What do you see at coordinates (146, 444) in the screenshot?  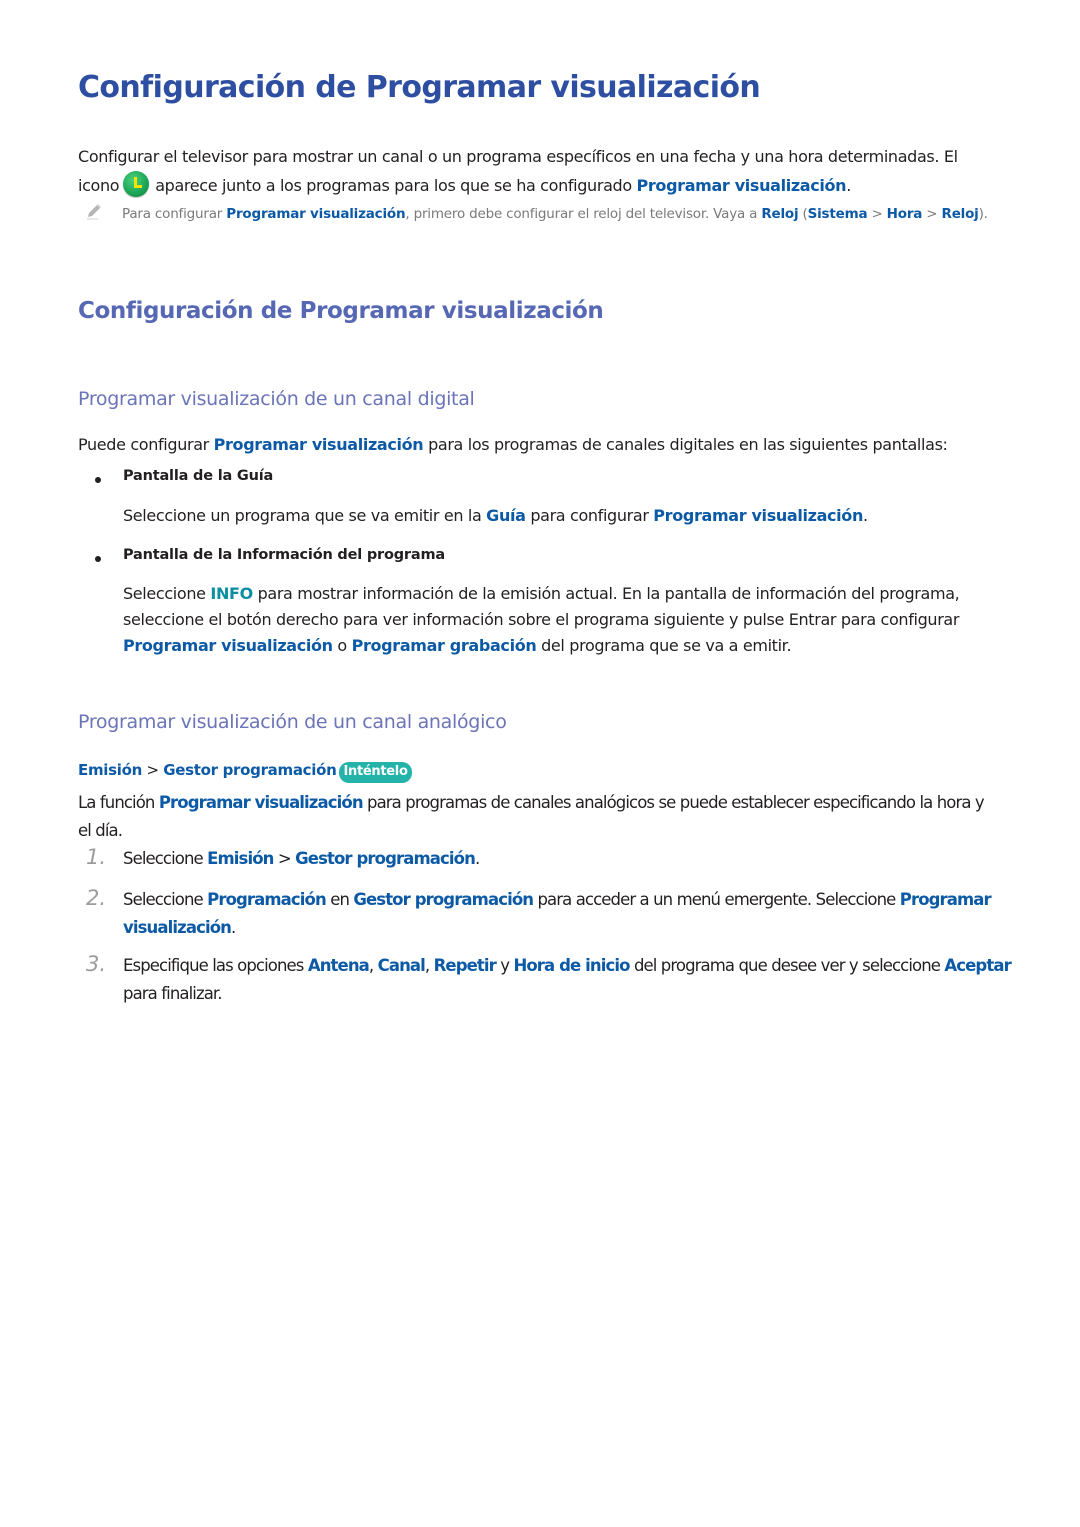 I see `digital-intro-text: Puede configurar` at bounding box center [146, 444].